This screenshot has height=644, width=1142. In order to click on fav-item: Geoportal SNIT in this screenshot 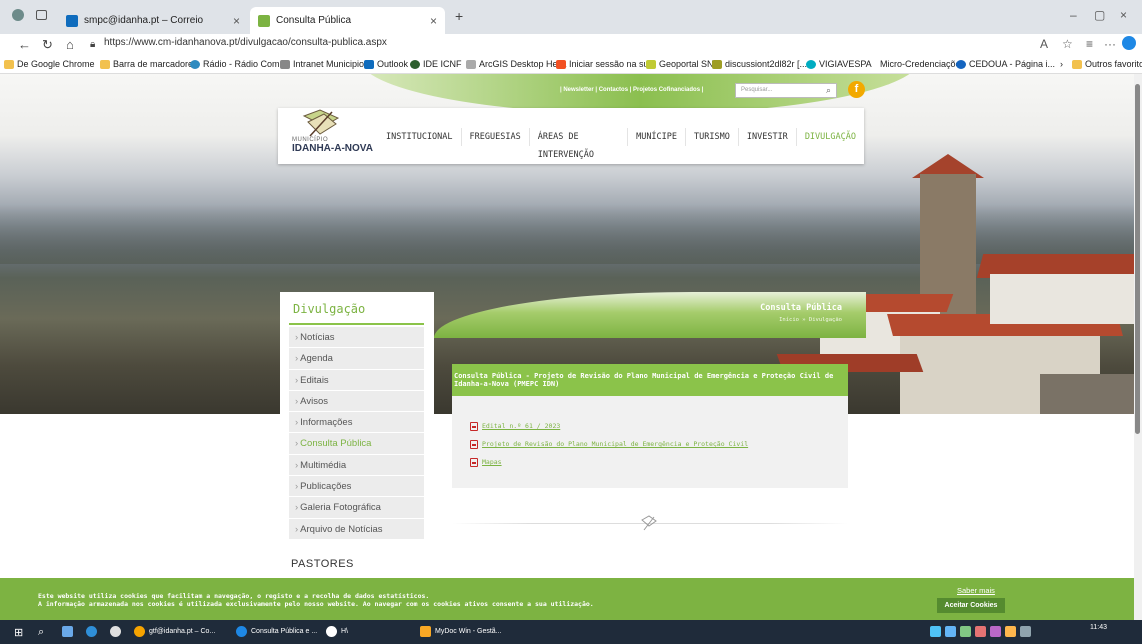, I will do `click(684, 64)`.